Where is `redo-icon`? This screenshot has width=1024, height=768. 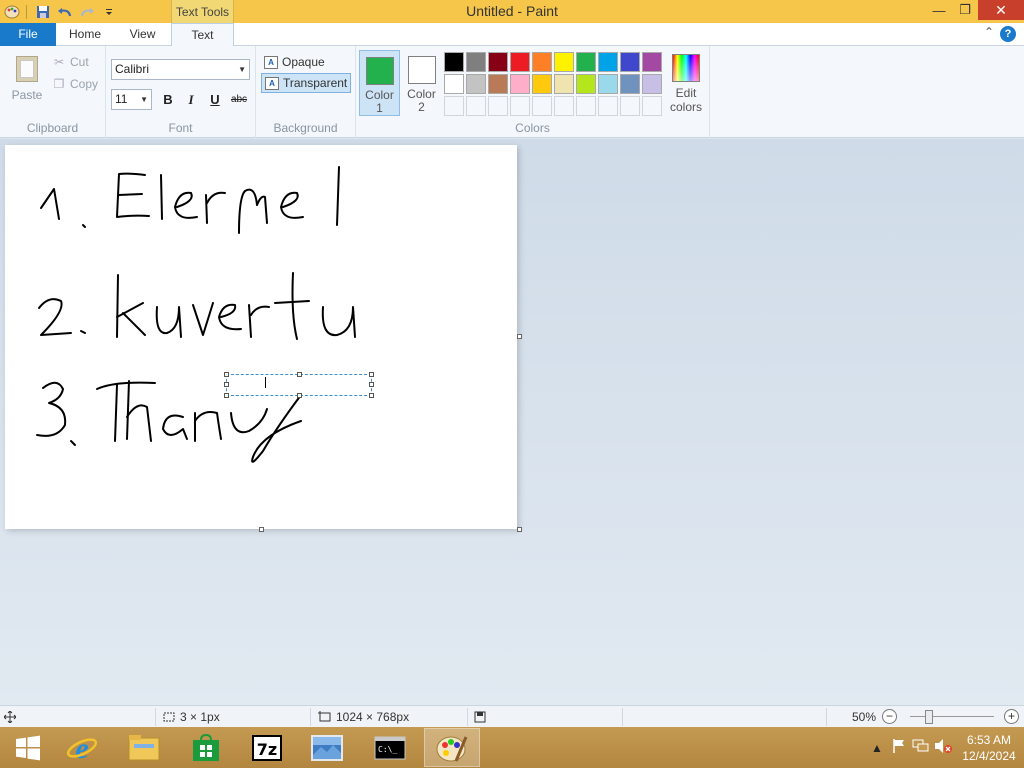 redo-icon is located at coordinates (87, 12).